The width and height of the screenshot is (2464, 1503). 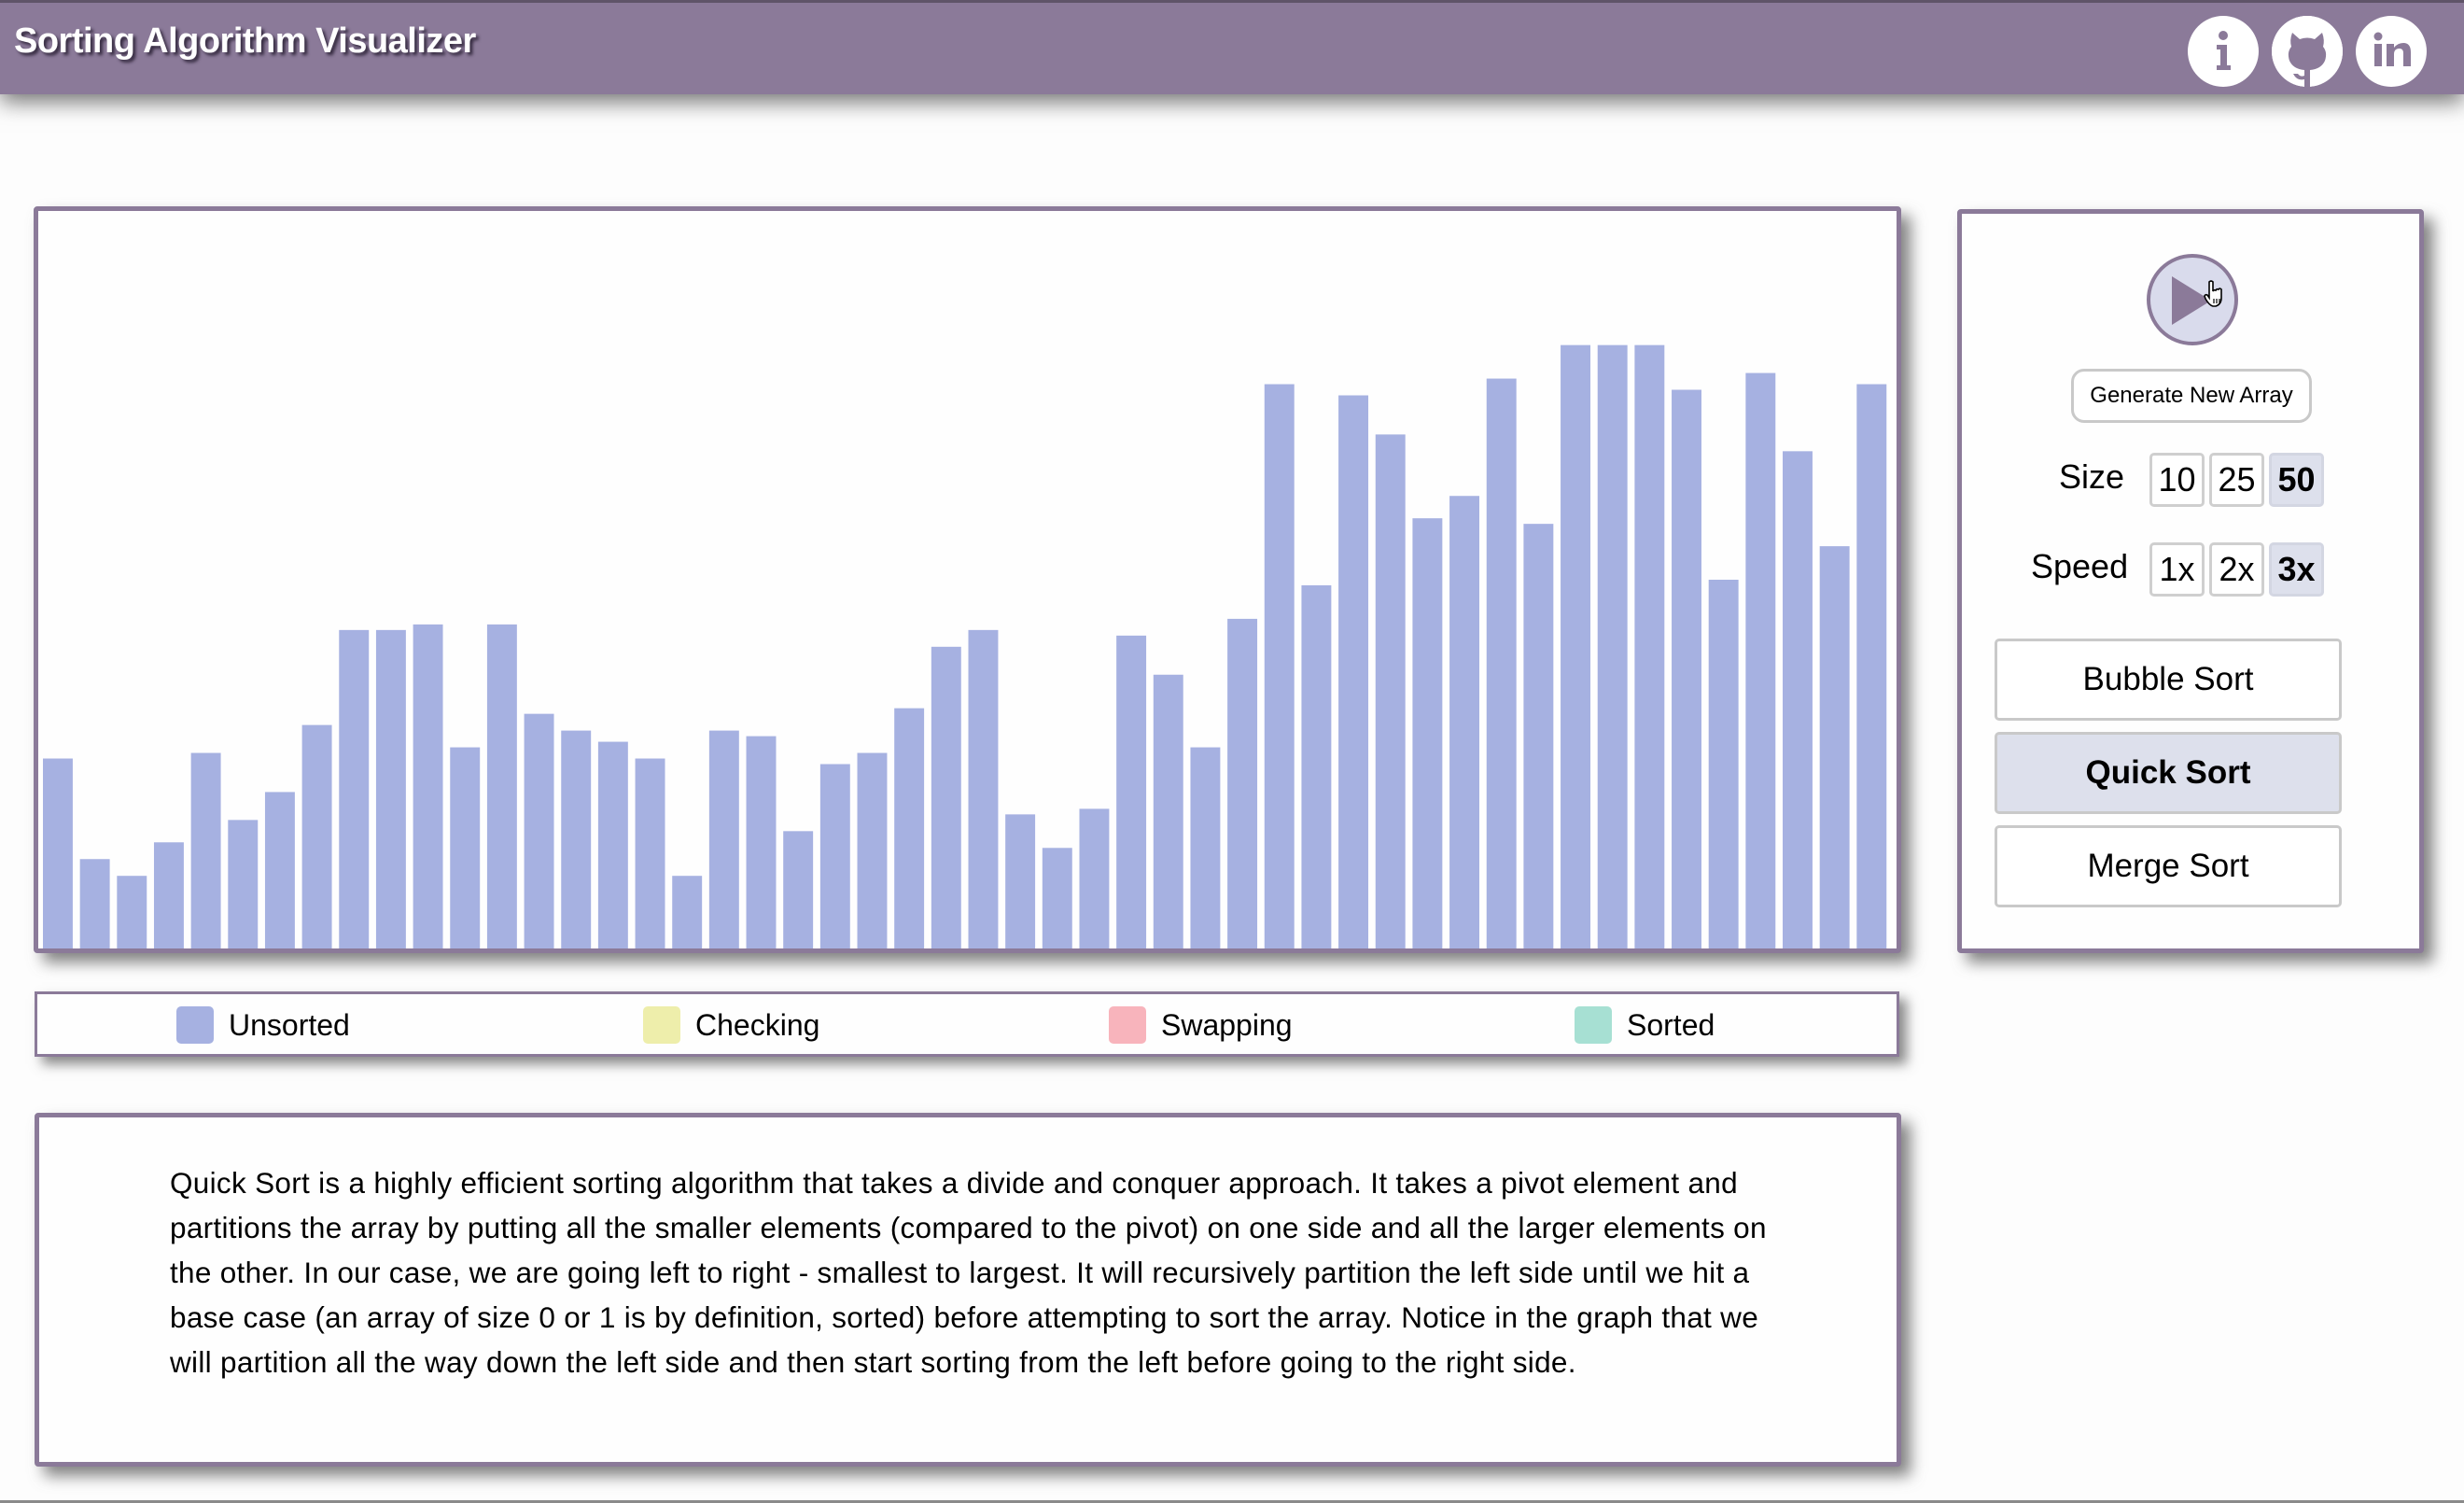 I want to click on legend-item-checking: Checking, so click(x=731, y=1025).